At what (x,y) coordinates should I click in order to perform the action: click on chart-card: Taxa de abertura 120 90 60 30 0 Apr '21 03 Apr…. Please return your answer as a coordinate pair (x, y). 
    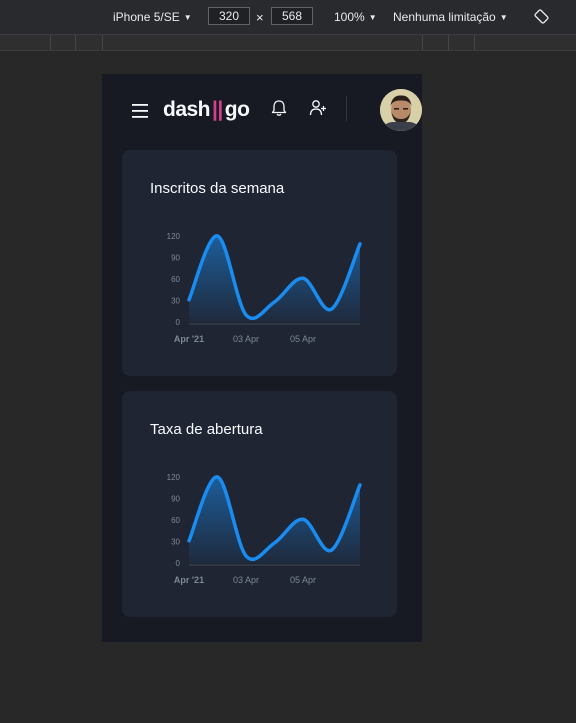
    Looking at the image, I should click on (259, 504).